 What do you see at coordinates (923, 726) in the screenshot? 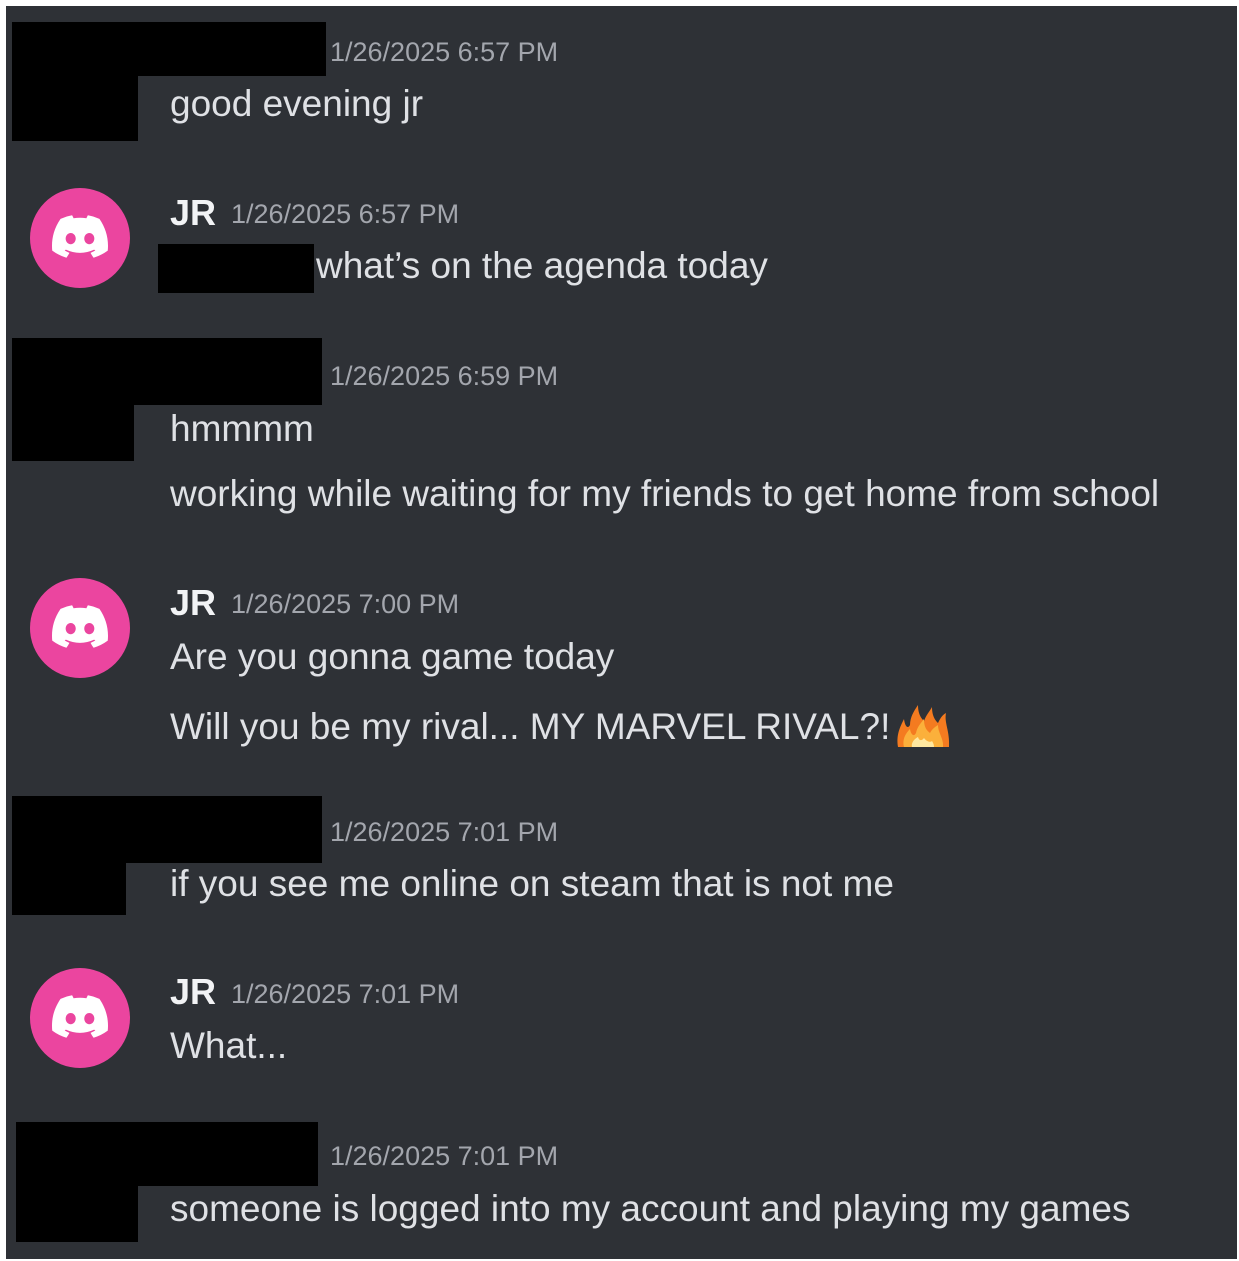
I see `fire-emoji-icon` at bounding box center [923, 726].